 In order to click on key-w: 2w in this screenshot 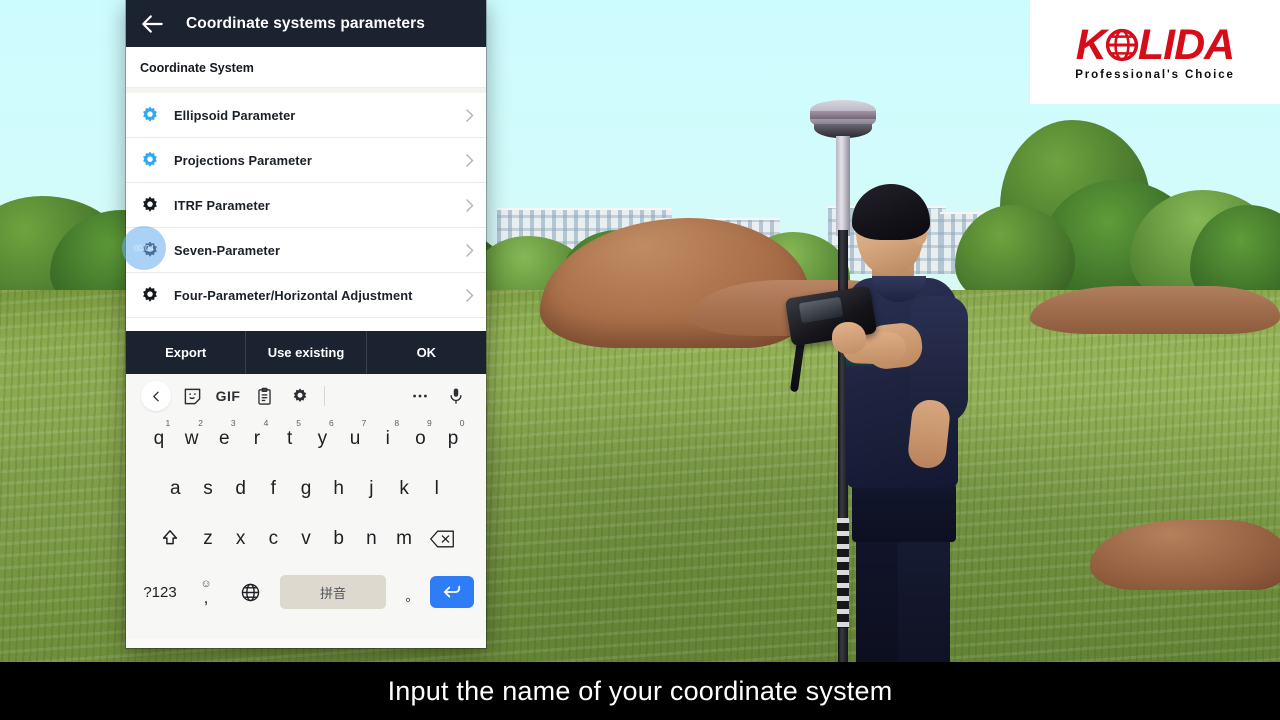, I will do `click(191, 439)`.